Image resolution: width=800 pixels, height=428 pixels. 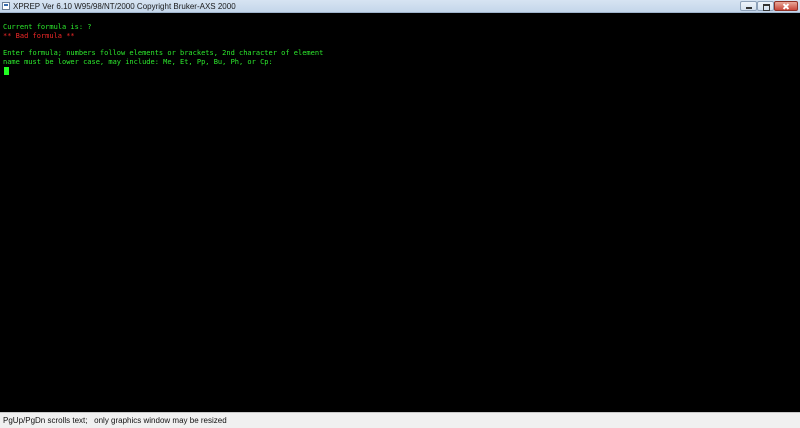 What do you see at coordinates (6, 71) in the screenshot?
I see `text-cursor` at bounding box center [6, 71].